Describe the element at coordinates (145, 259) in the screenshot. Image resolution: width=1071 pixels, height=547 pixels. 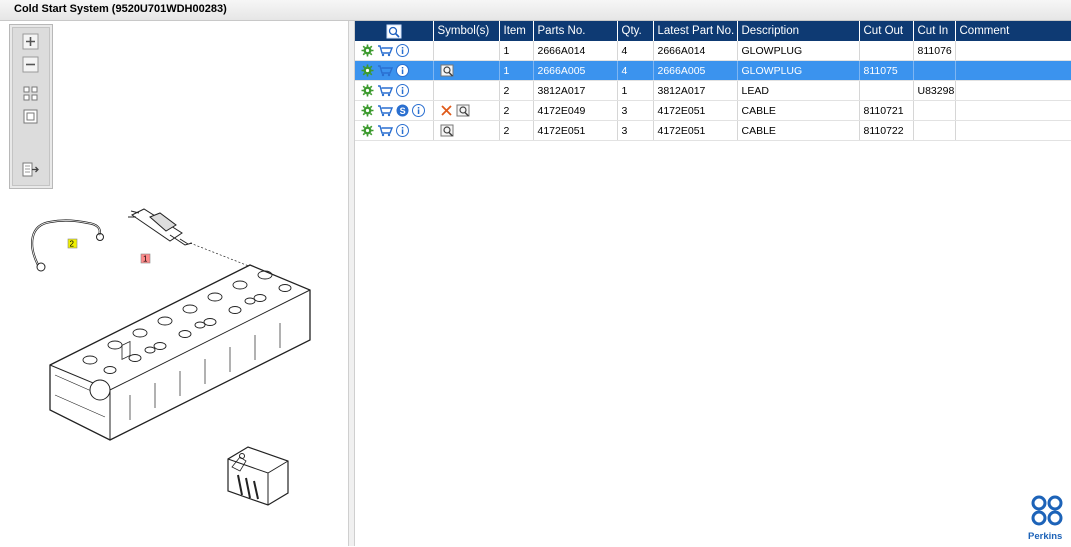
I see `callout-1: 1` at that location.